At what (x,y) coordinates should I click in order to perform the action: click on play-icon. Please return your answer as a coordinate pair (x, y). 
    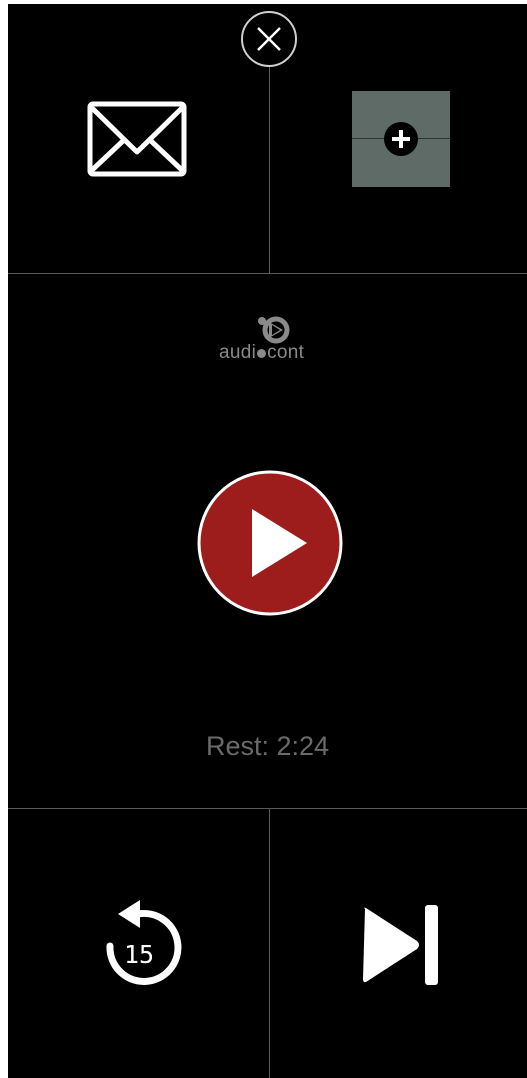
    Looking at the image, I should click on (270, 543).